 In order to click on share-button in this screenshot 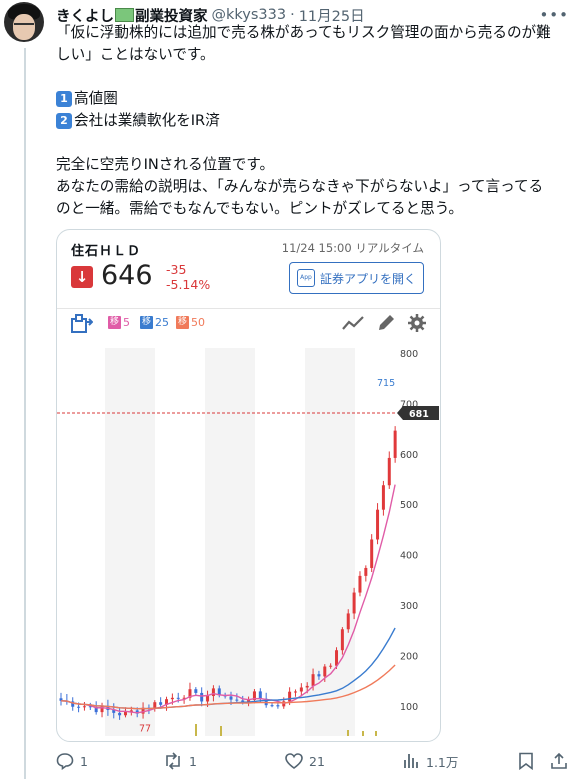, I will do `click(559, 761)`.